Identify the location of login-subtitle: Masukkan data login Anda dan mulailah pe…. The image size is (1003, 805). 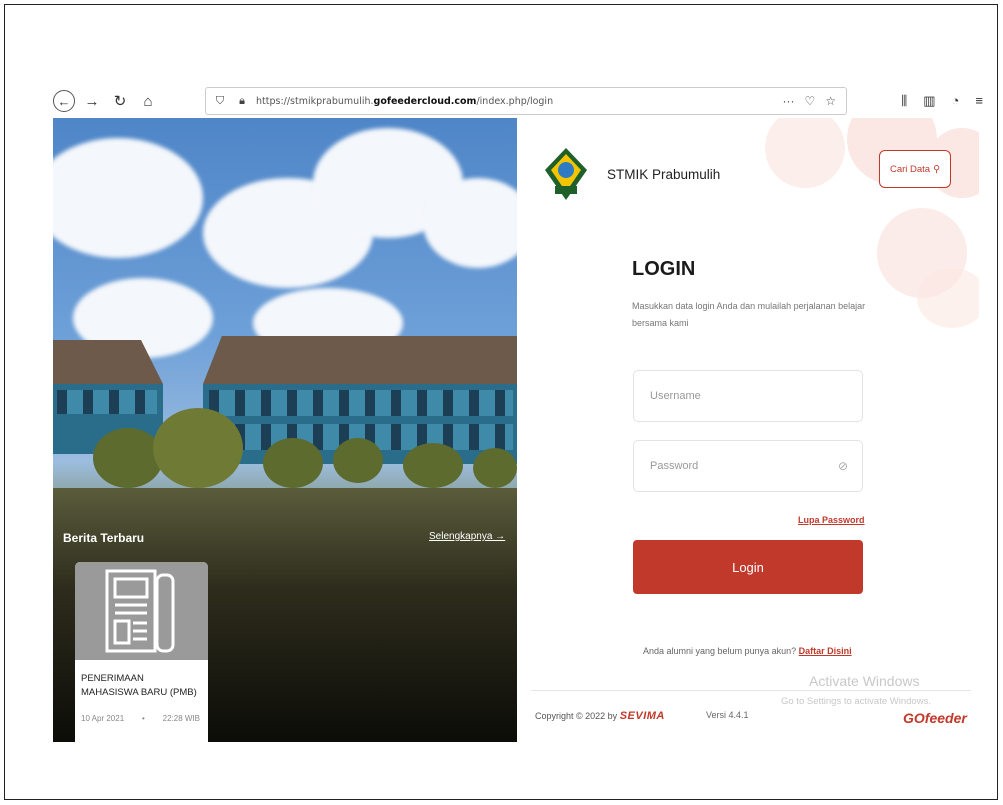
(749, 314).